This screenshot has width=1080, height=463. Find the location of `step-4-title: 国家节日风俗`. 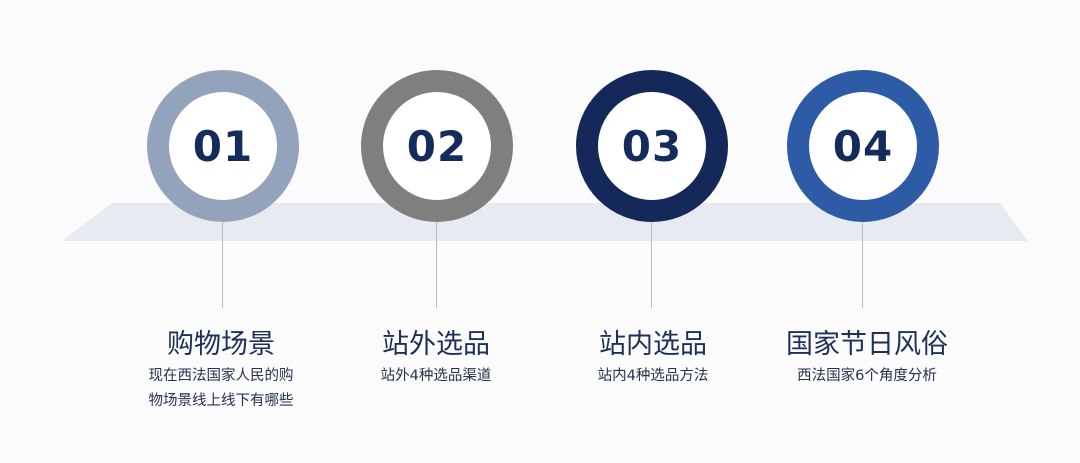

step-4-title: 国家节日风俗 is located at coordinates (867, 344).